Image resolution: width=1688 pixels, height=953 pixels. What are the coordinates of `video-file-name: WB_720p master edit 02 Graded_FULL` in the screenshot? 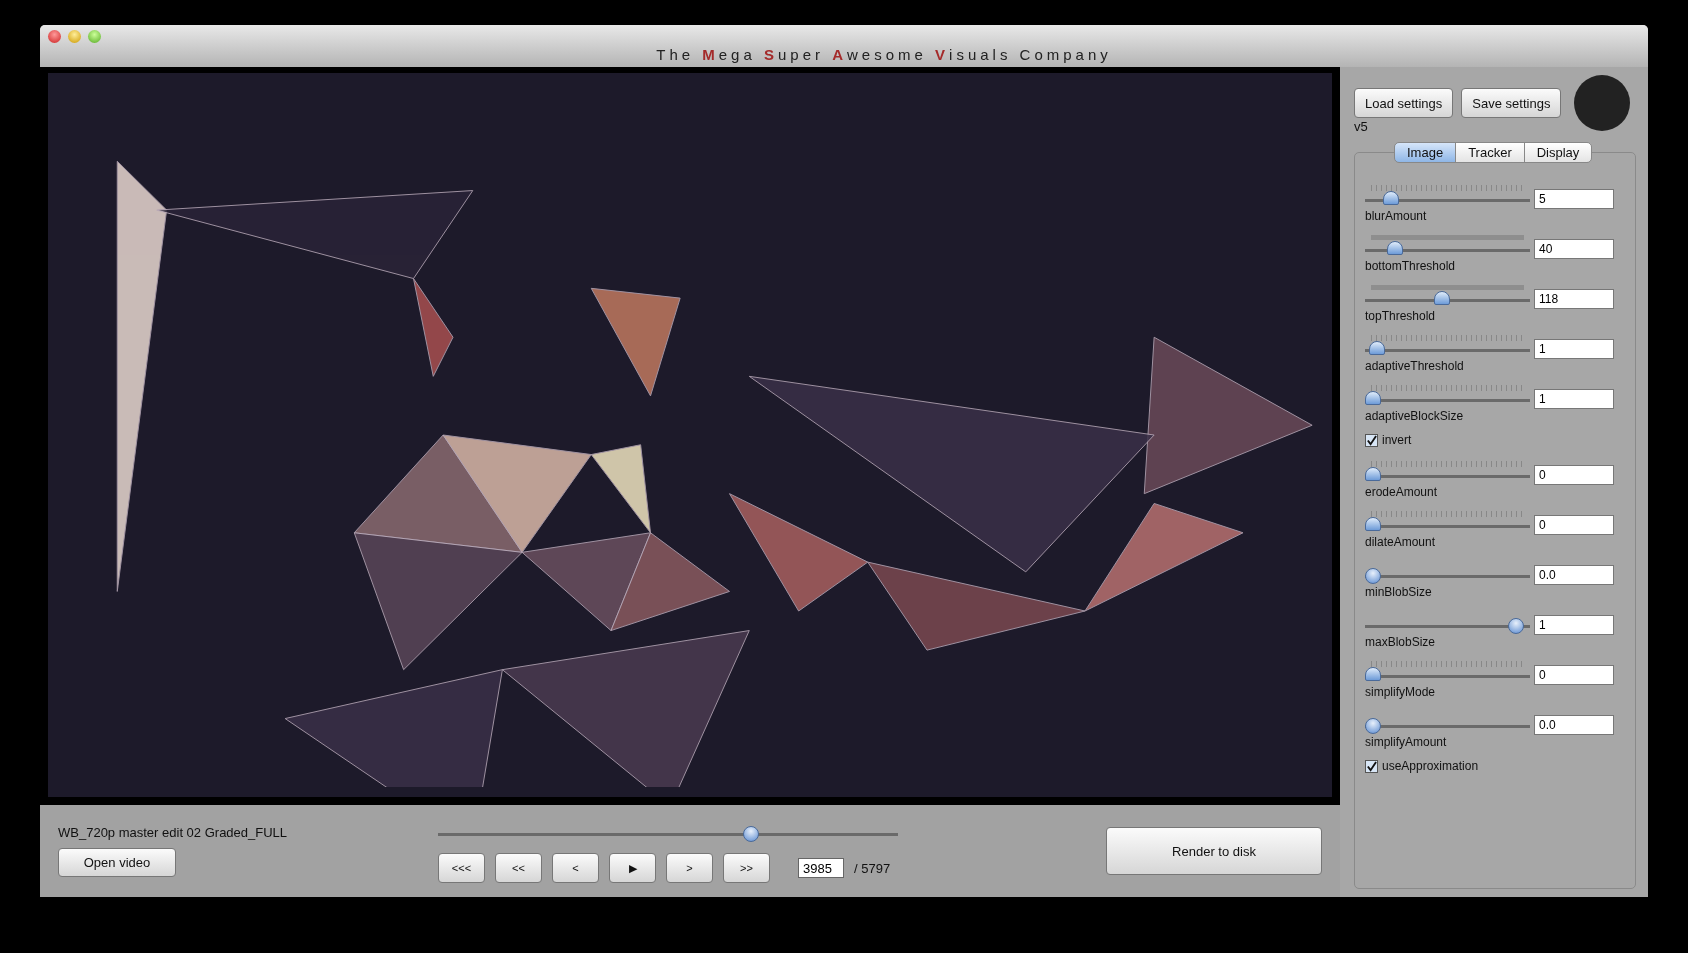 It's located at (173, 832).